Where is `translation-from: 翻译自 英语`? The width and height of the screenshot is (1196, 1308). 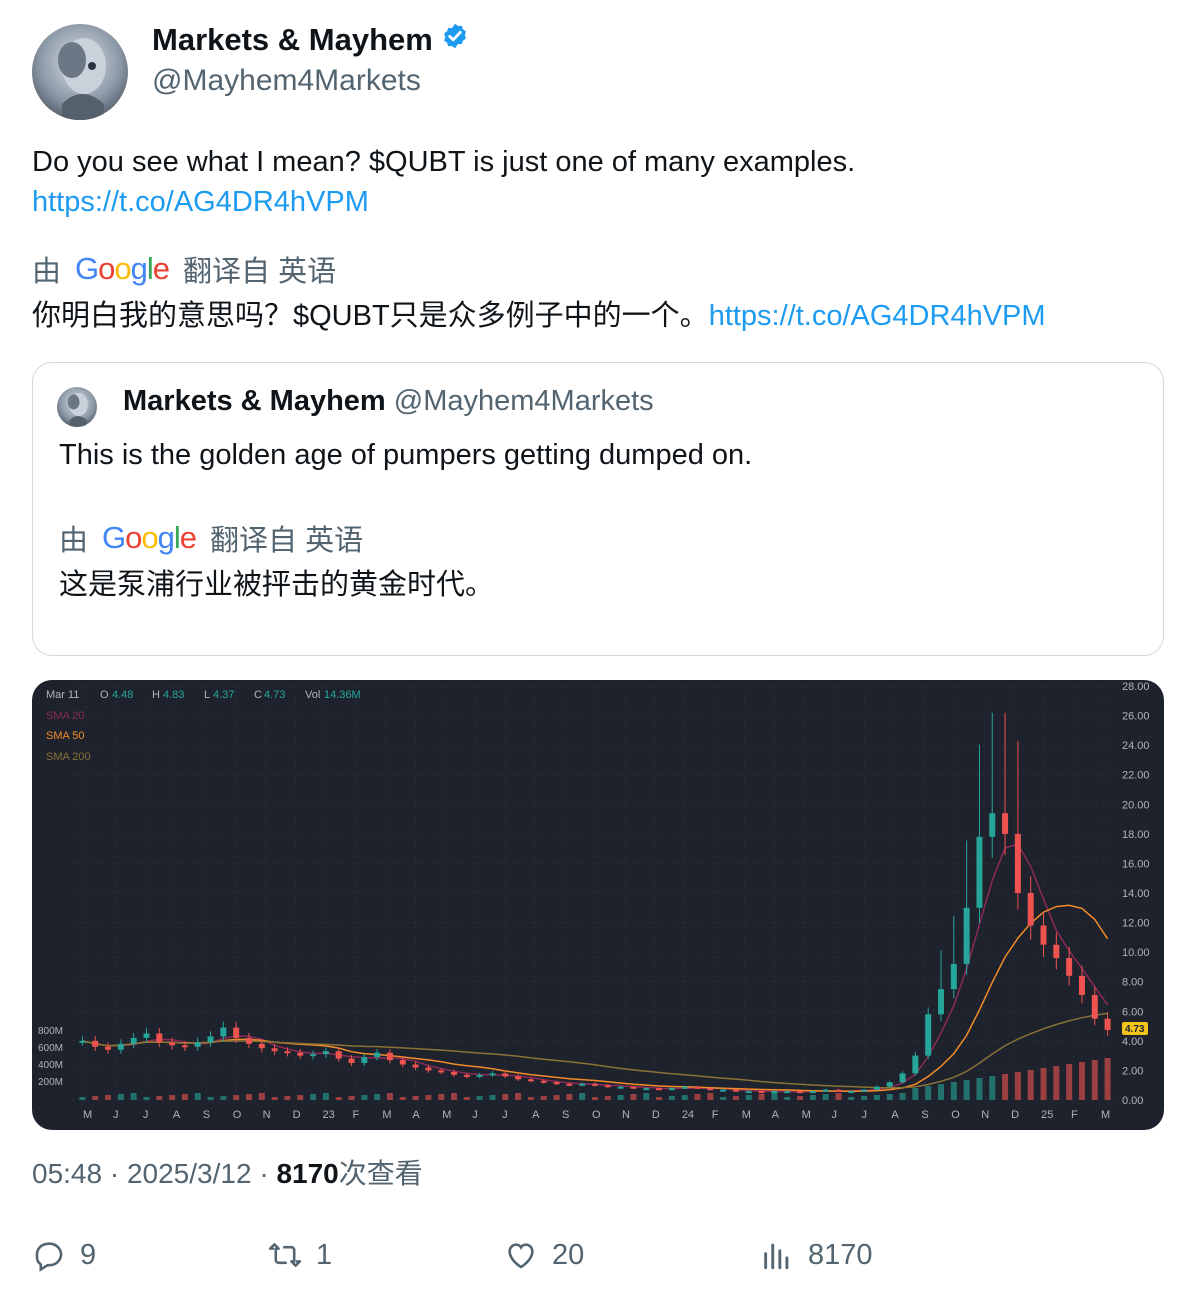 translation-from: 翻译自 英语 is located at coordinates (260, 272).